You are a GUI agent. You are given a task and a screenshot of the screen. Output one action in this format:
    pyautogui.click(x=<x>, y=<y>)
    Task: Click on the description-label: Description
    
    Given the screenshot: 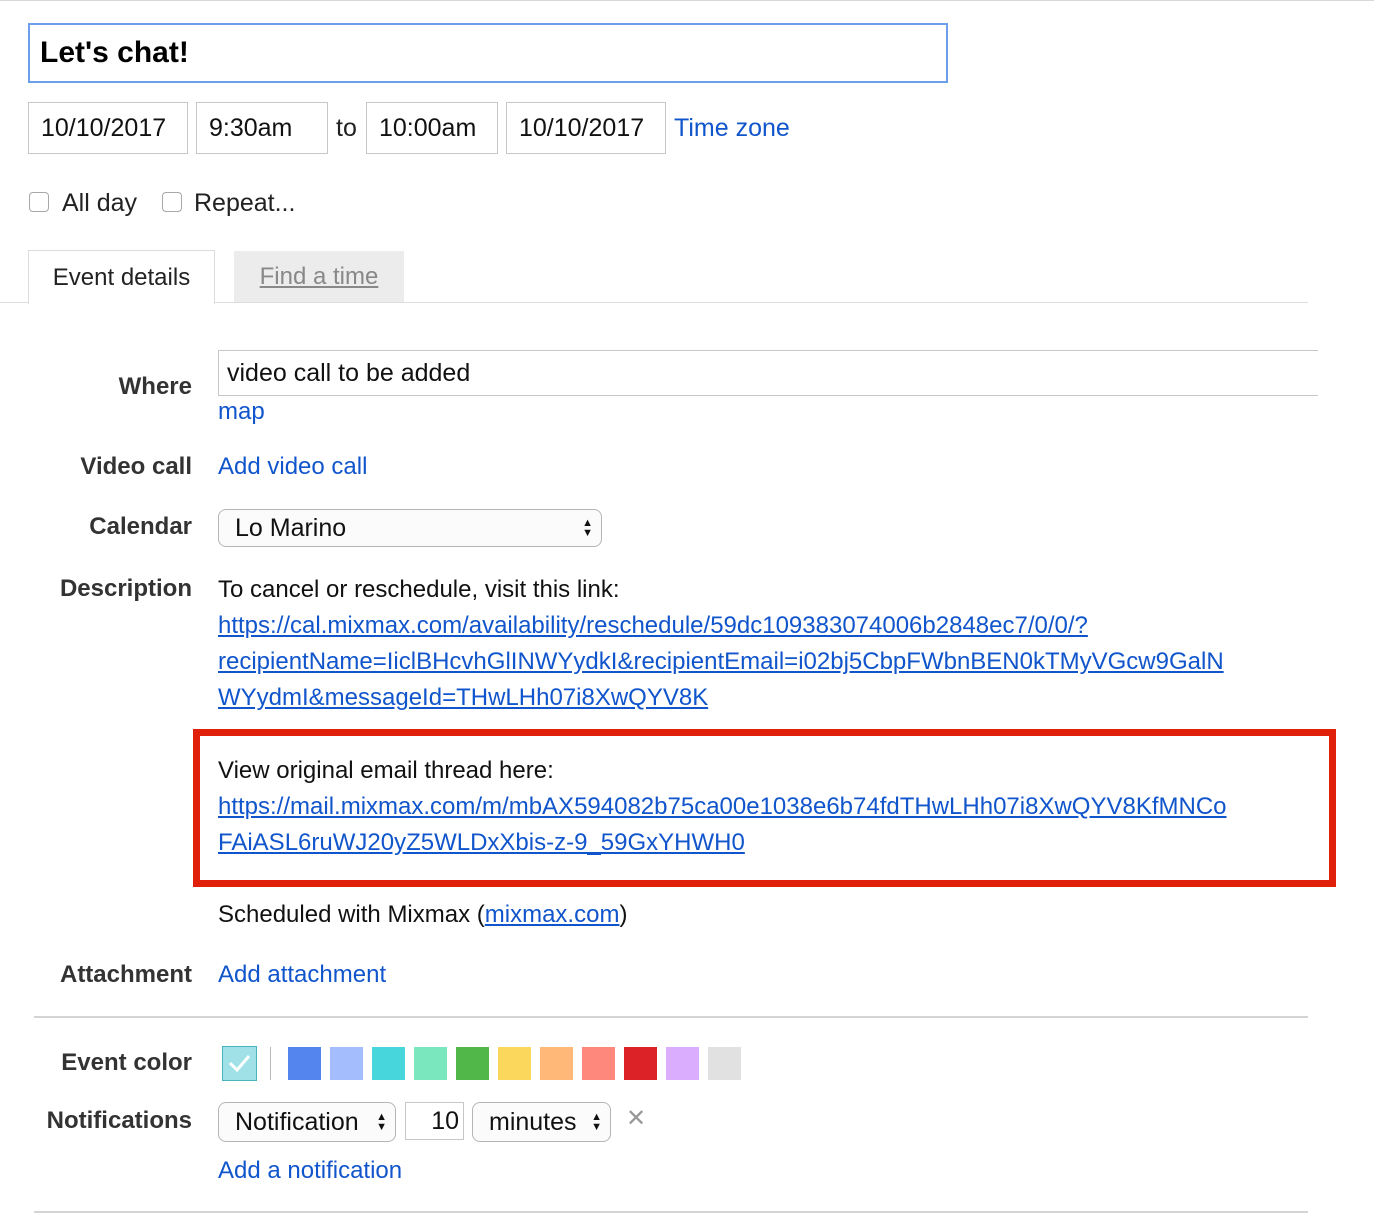 What is the action you would take?
    pyautogui.click(x=125, y=588)
    